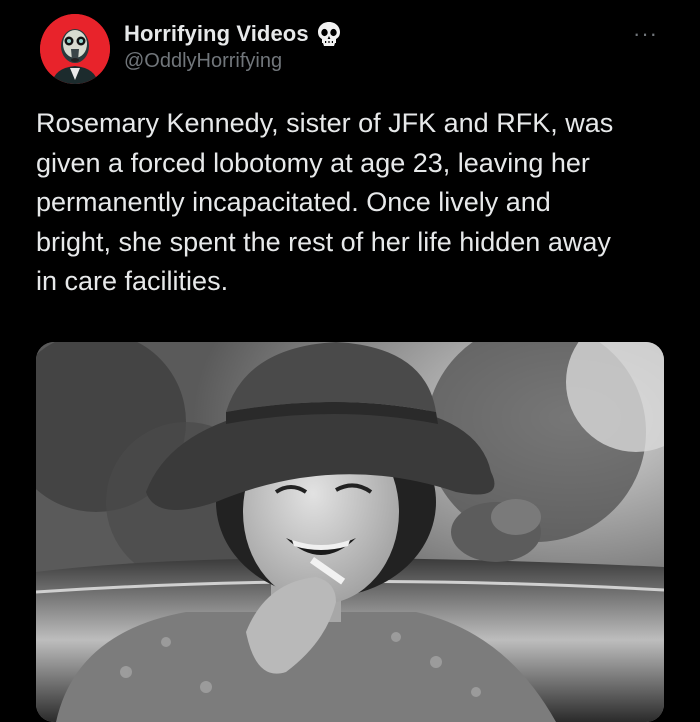  I want to click on name-row: Horrifying Videos, so click(233, 34).